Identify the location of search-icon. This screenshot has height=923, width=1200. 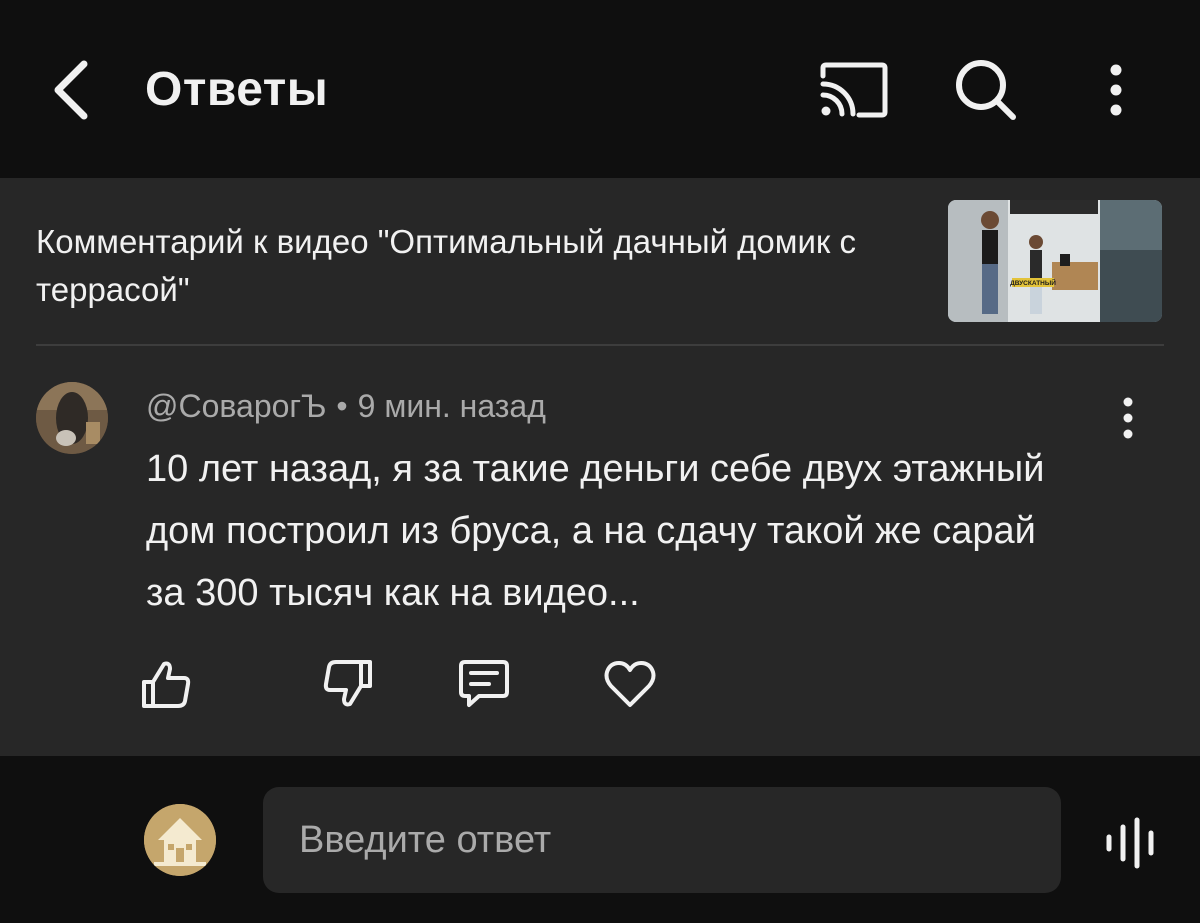
(986, 90).